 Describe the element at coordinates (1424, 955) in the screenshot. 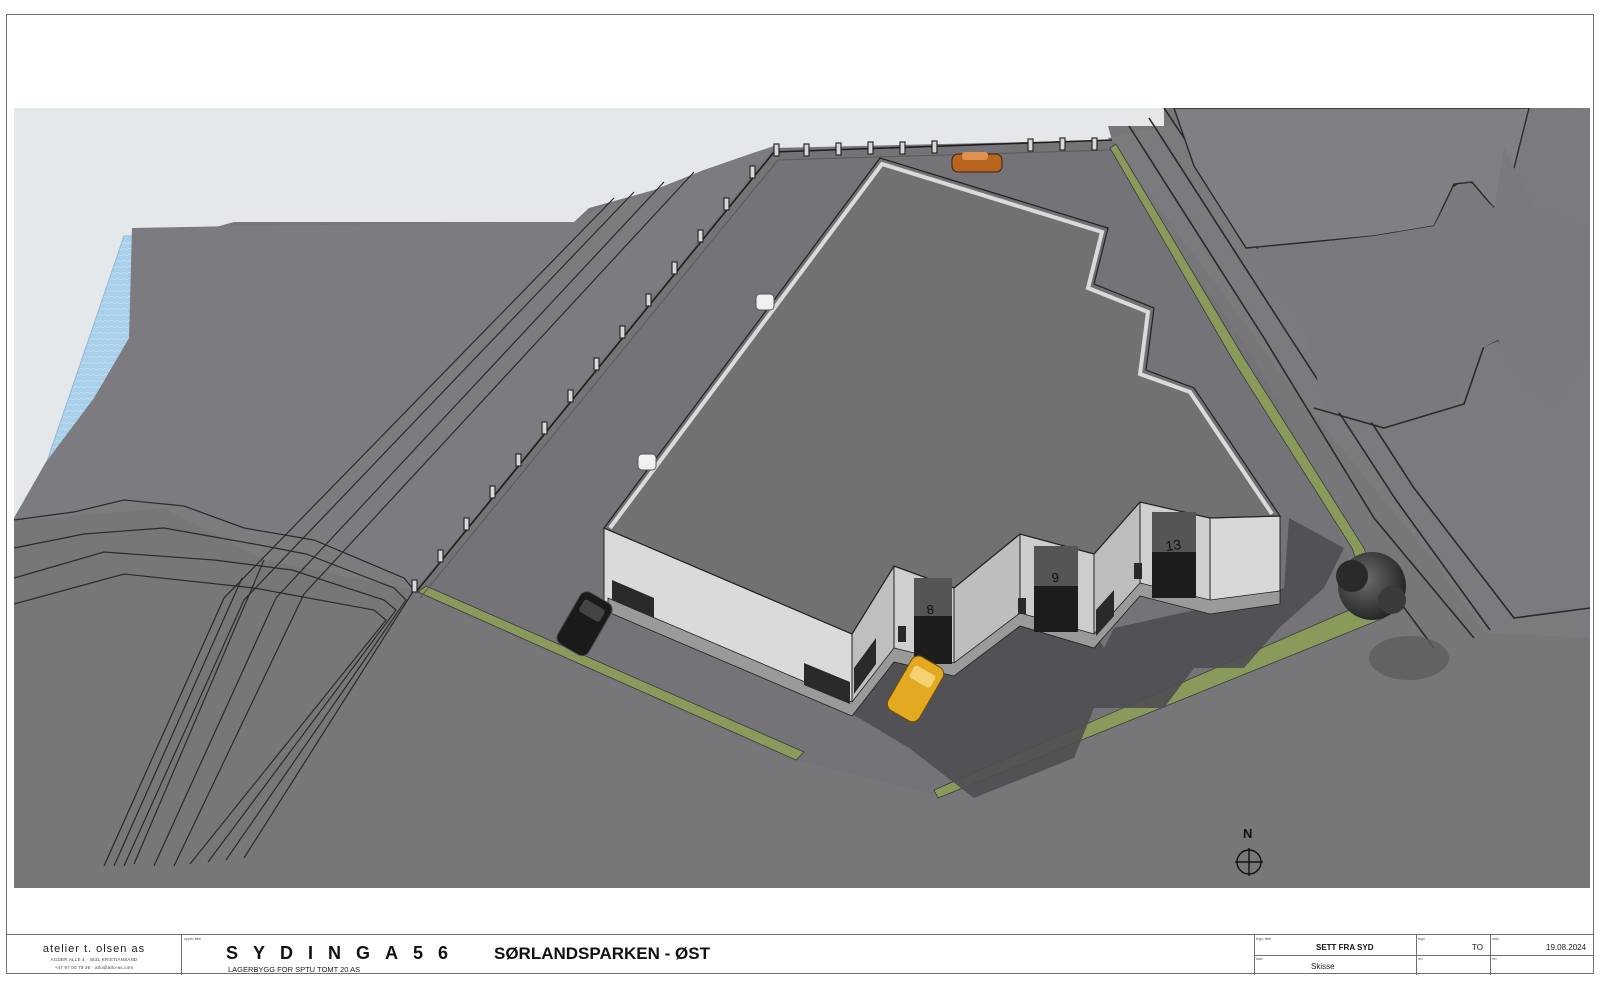

I see `divider` at that location.